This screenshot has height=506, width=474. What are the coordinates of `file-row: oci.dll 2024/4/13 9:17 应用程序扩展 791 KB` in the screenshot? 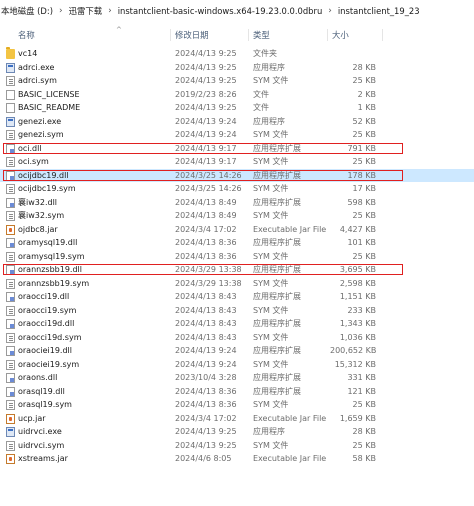 It's located at (237, 149).